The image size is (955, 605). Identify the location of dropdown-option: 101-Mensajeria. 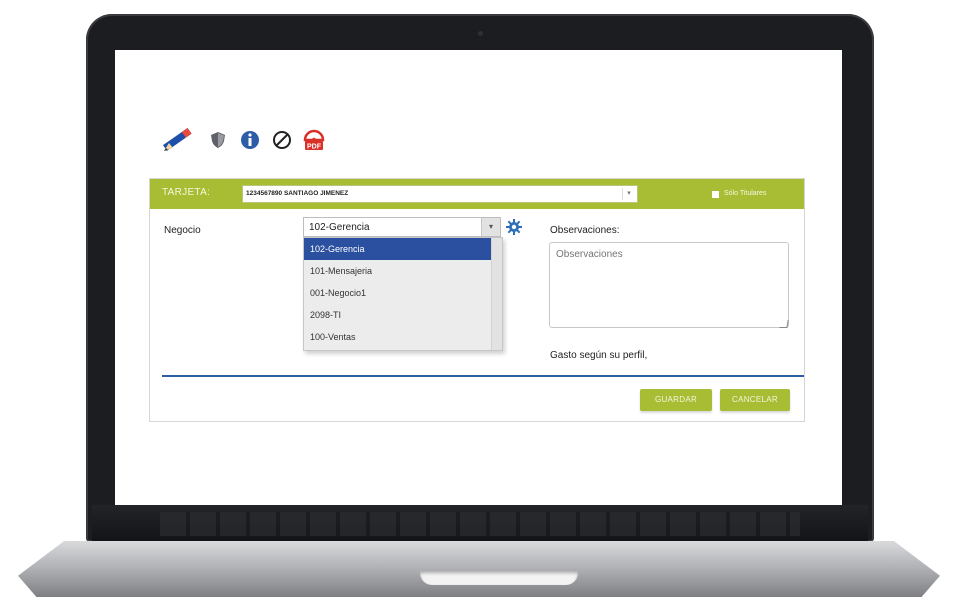
(403, 271).